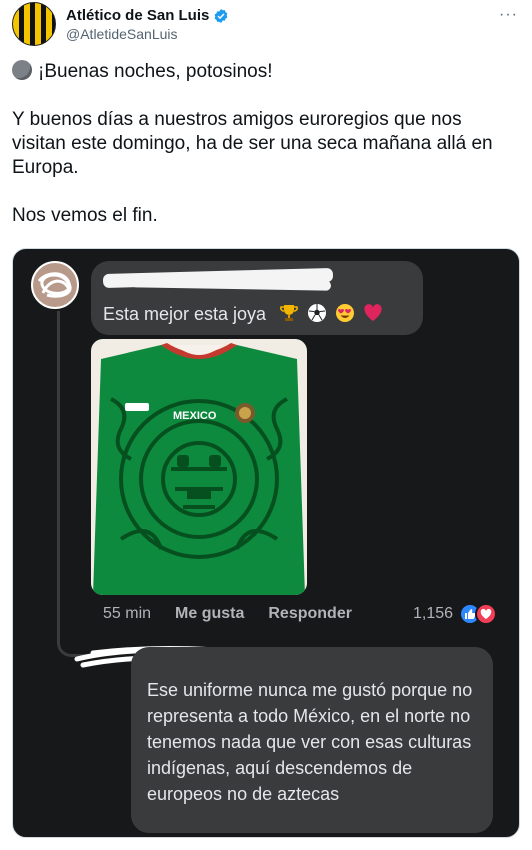 The image size is (532, 850). I want to click on author-name: Atlético de San Luis, so click(137, 15).